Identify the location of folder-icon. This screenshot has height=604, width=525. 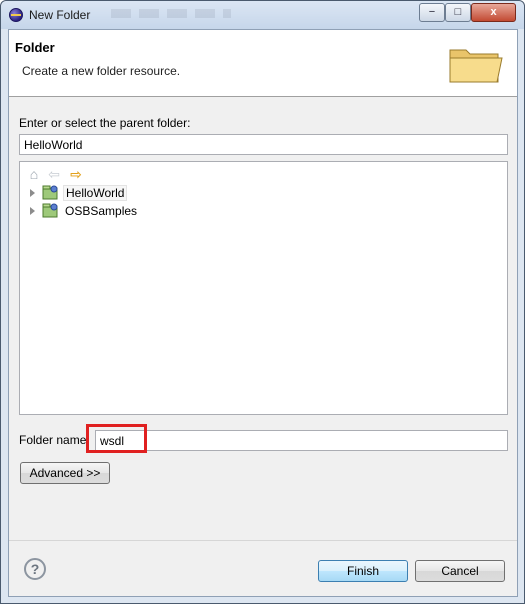
(476, 66).